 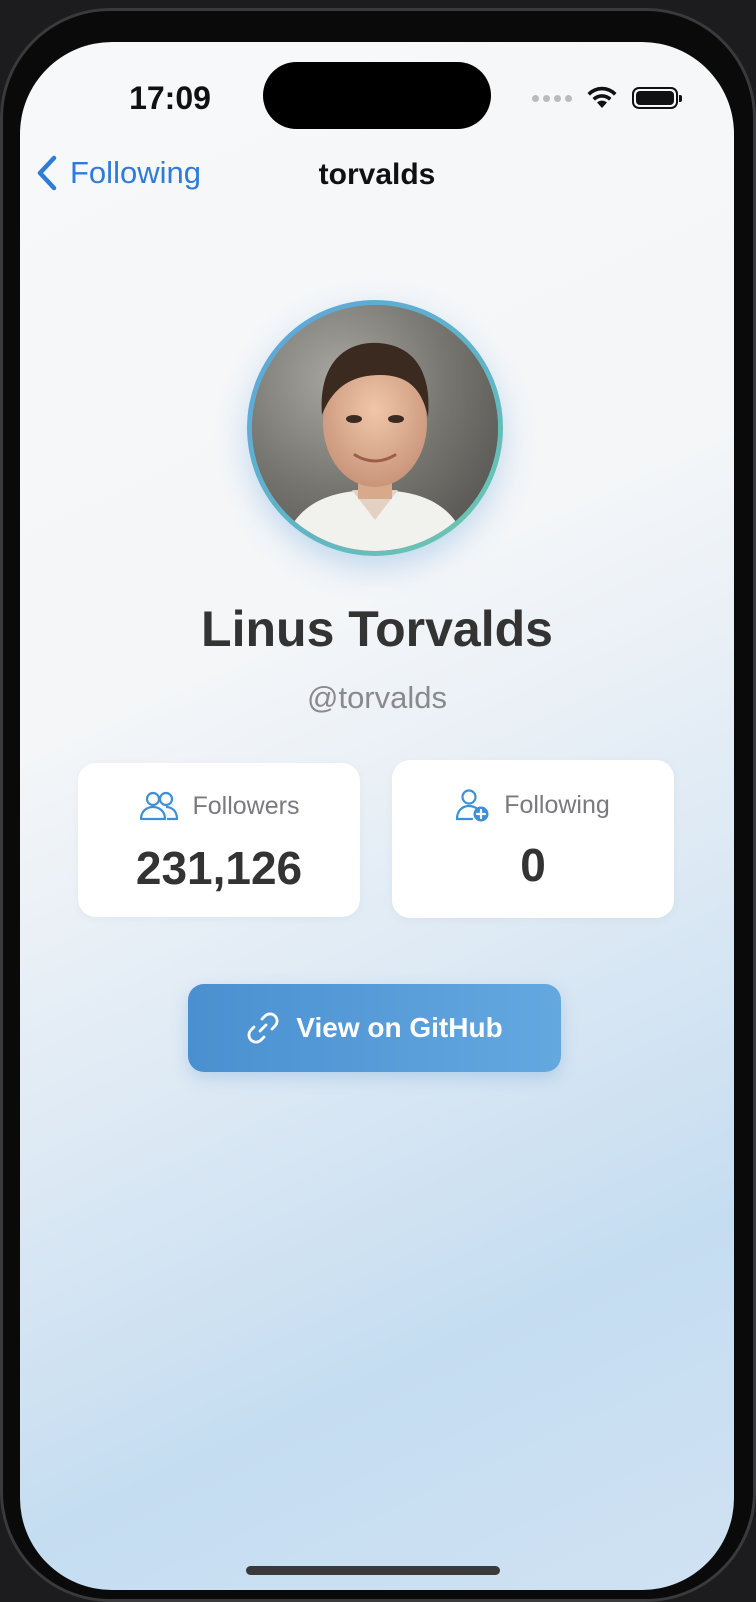 What do you see at coordinates (246, 805) in the screenshot?
I see `followers-label: Followers` at bounding box center [246, 805].